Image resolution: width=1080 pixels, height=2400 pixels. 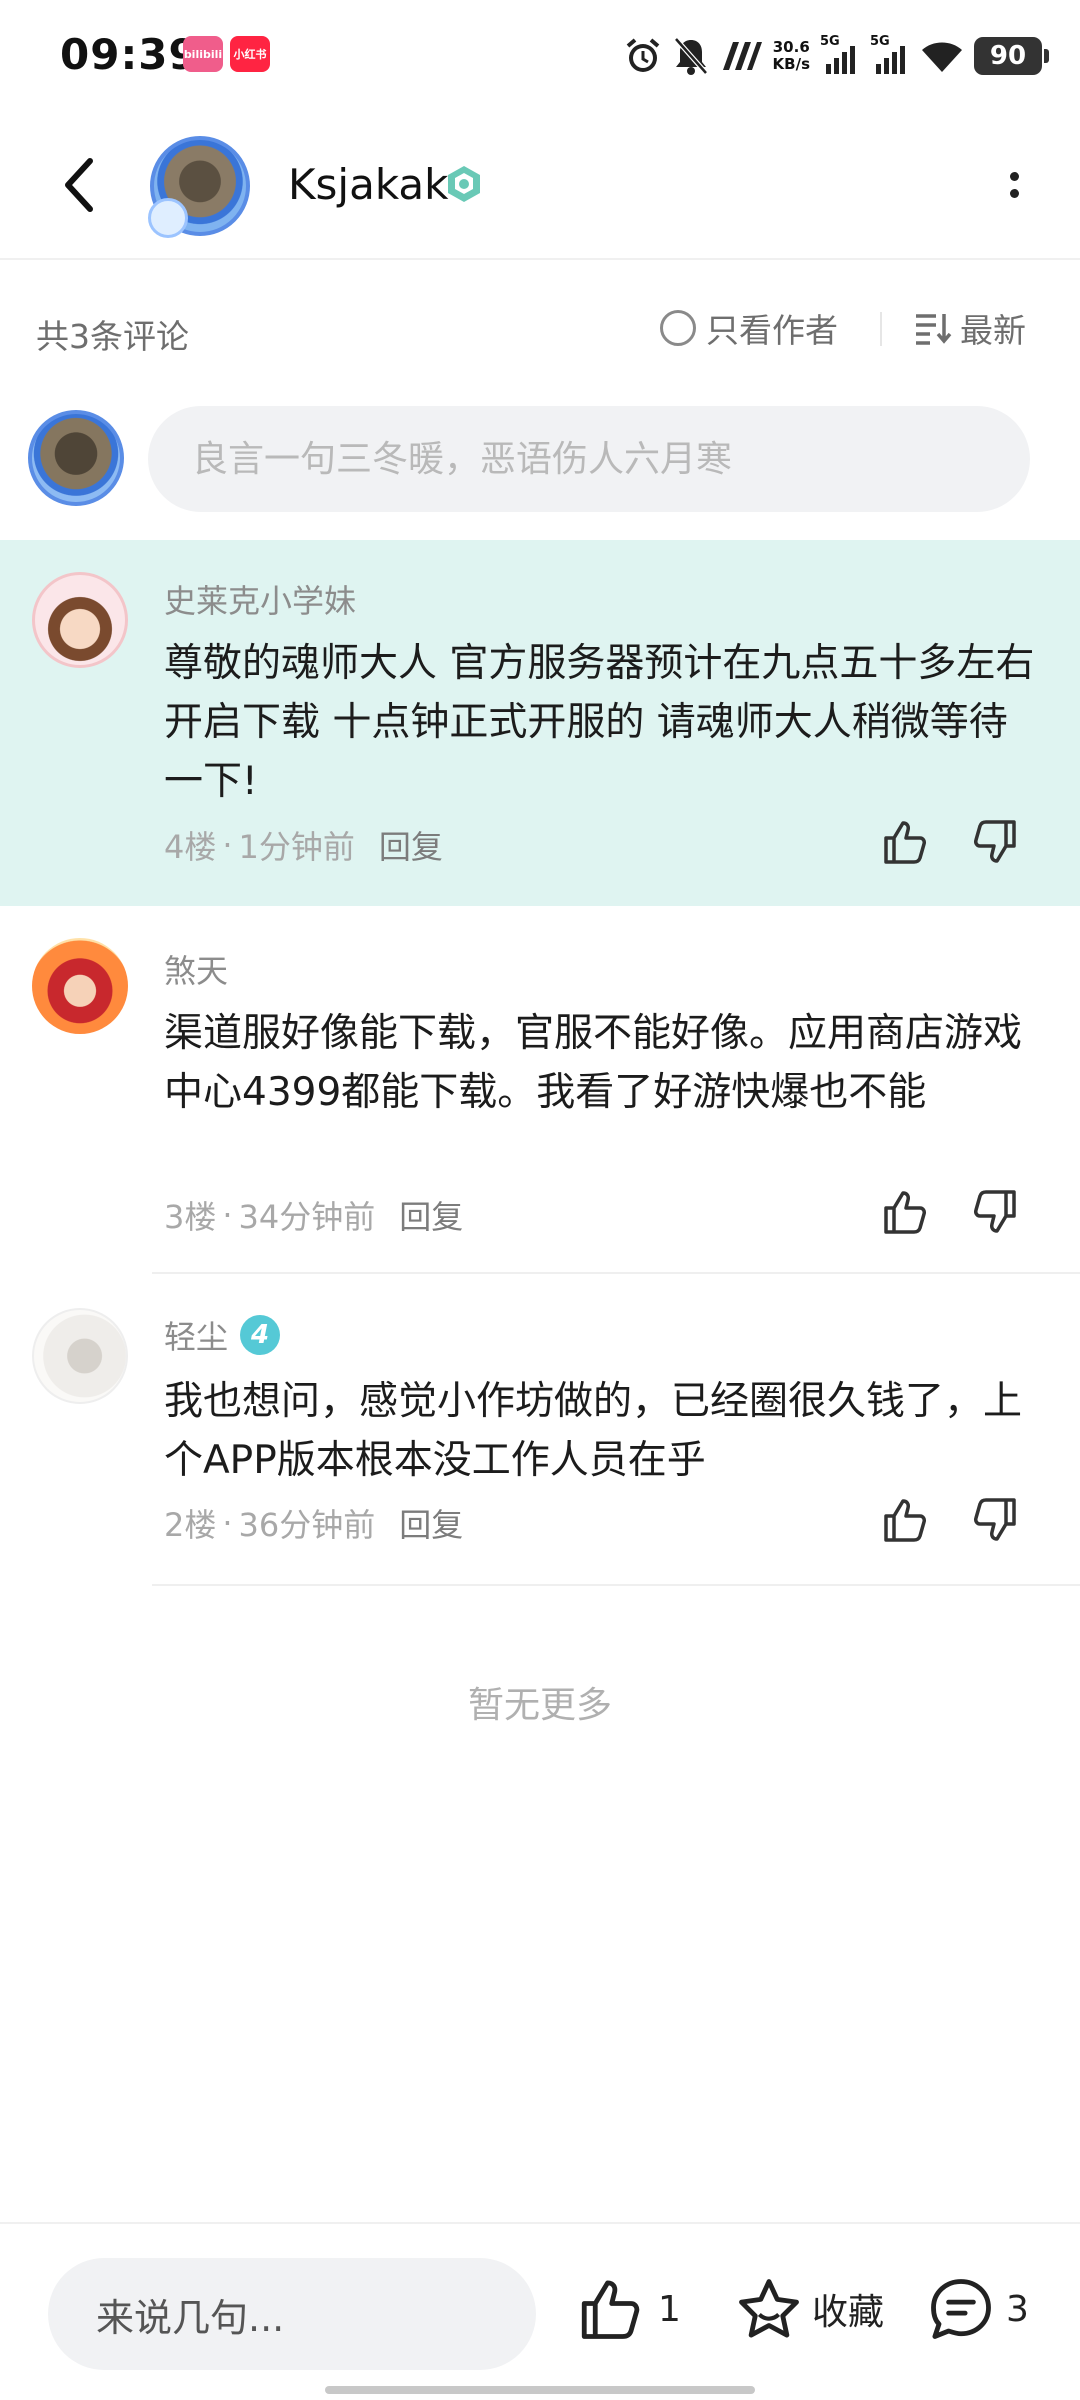 What do you see at coordinates (690, 56) in the screenshot?
I see `bell-off-icon` at bounding box center [690, 56].